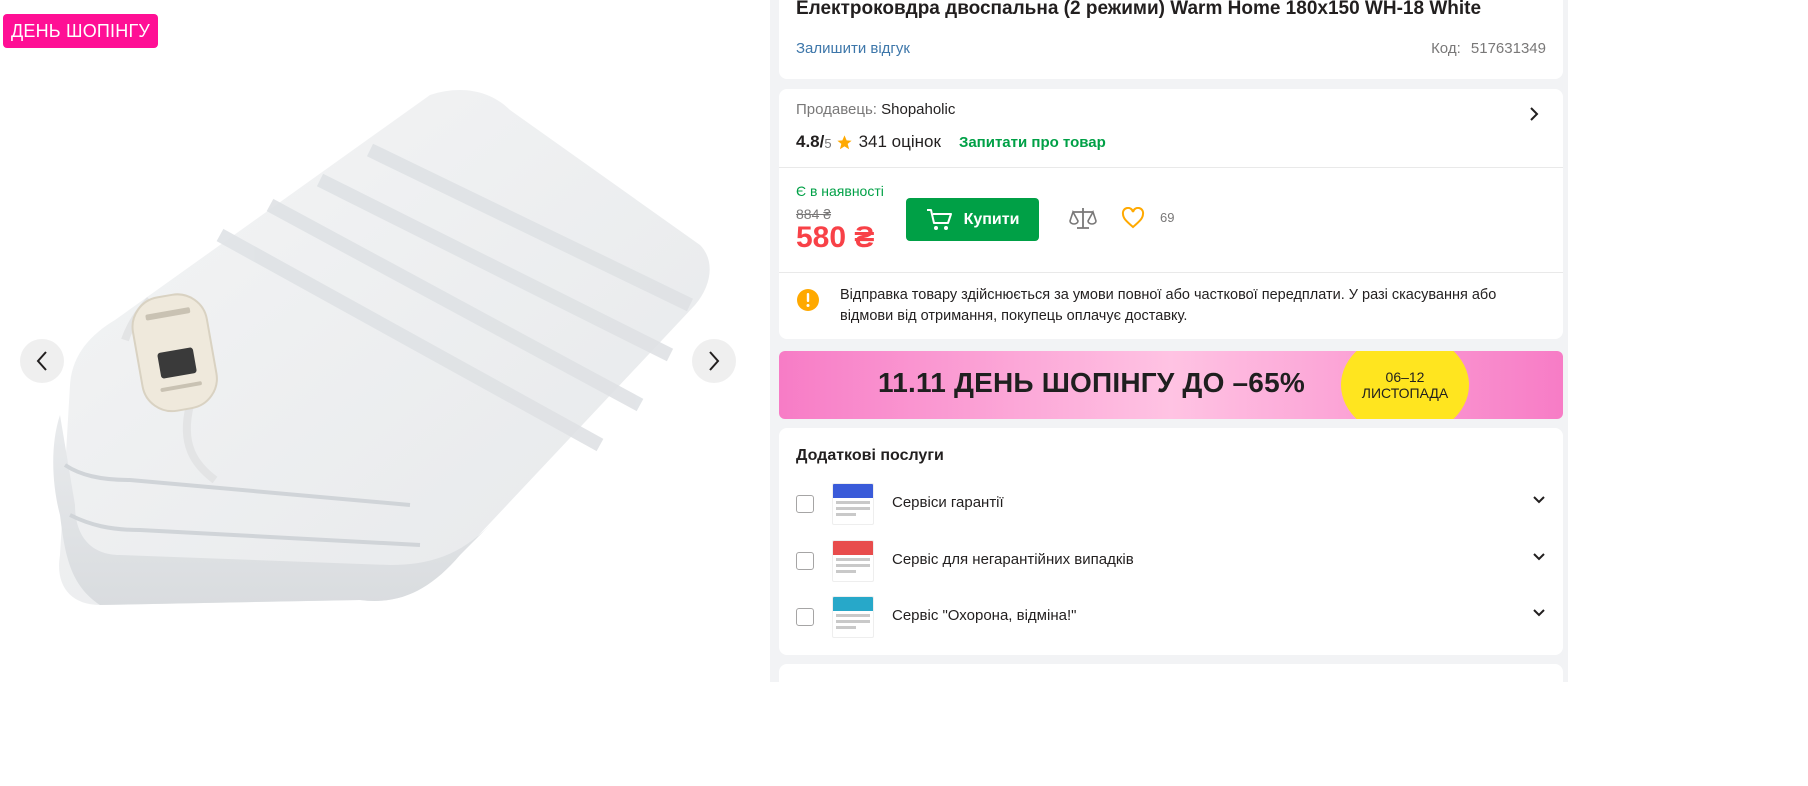 The image size is (1808, 786). I want to click on chevron-left-icon, so click(41, 361).